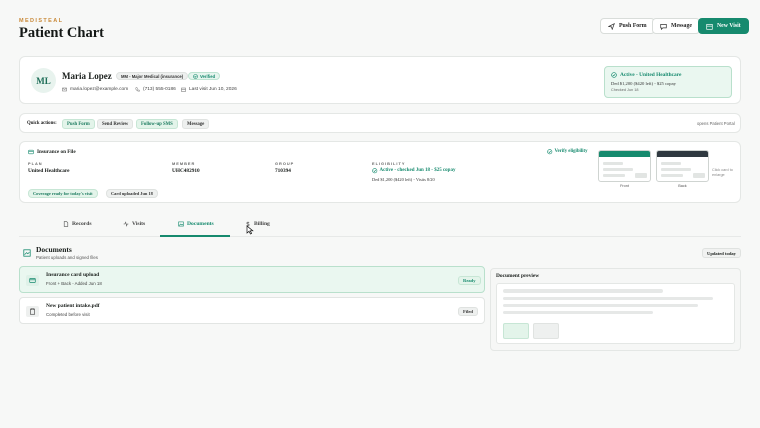 This screenshot has height=428, width=760. Describe the element at coordinates (625, 90) in the screenshot. I see `status-checked: Checked Jun 18` at that location.